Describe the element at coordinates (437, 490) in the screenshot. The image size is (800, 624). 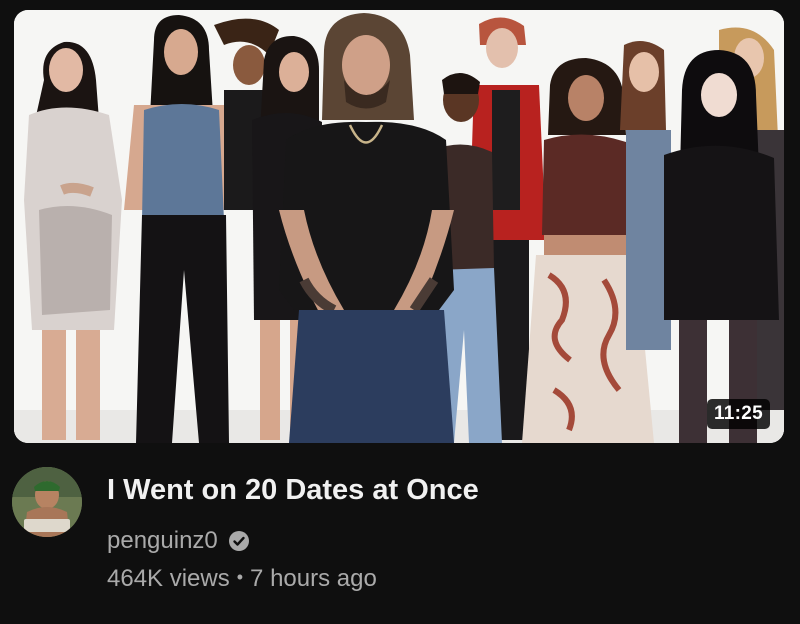
I see `video-title: I Went on 20 Dates at Once` at that location.